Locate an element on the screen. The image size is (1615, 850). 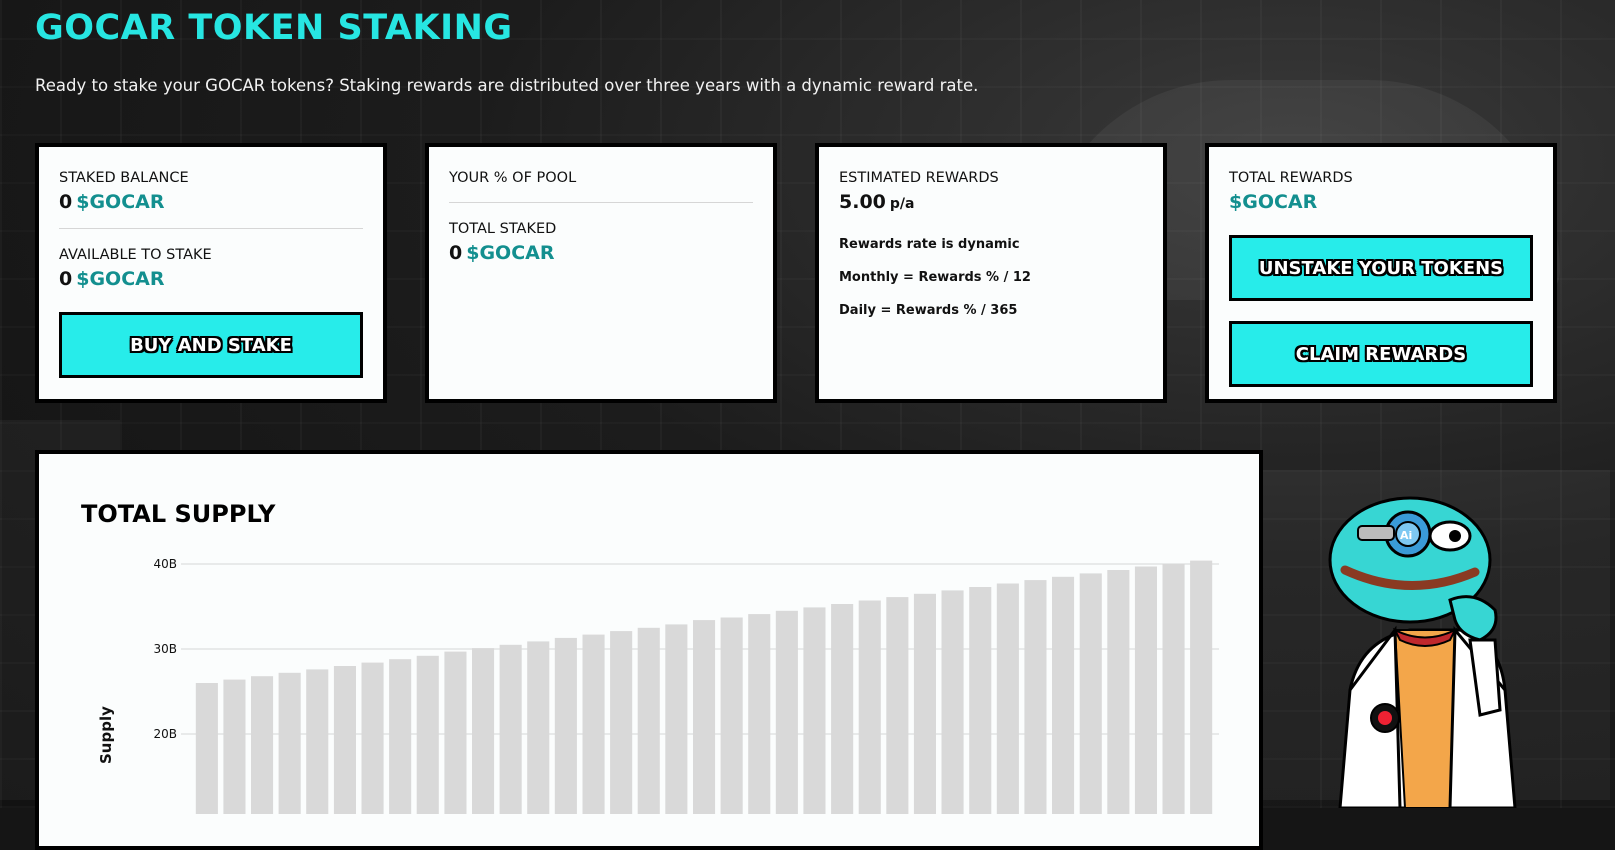
estimated-rewards-label: ESTIMATED REWARDS is located at coordinates (919, 178).